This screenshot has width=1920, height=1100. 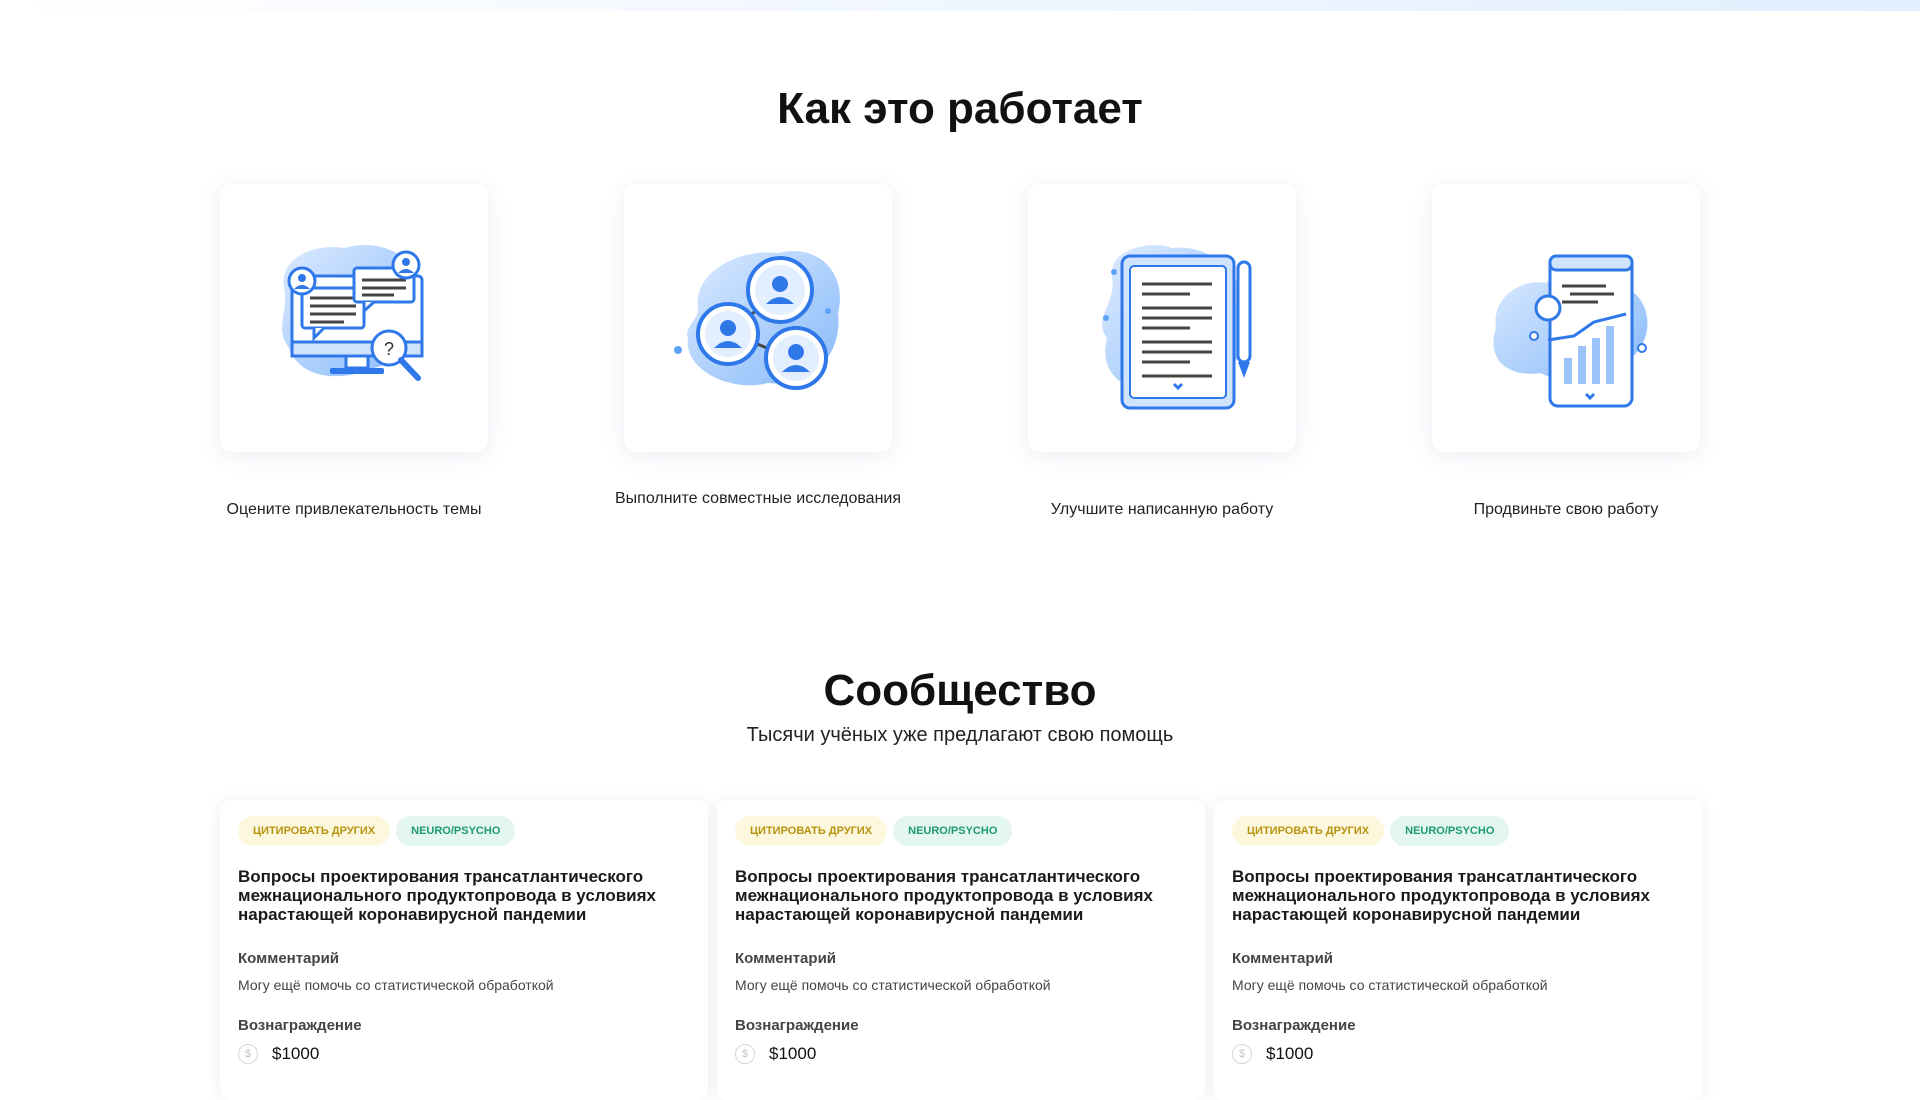 I want to click on step-label-promote-work: Продвиньте свою работу, so click(x=1566, y=509).